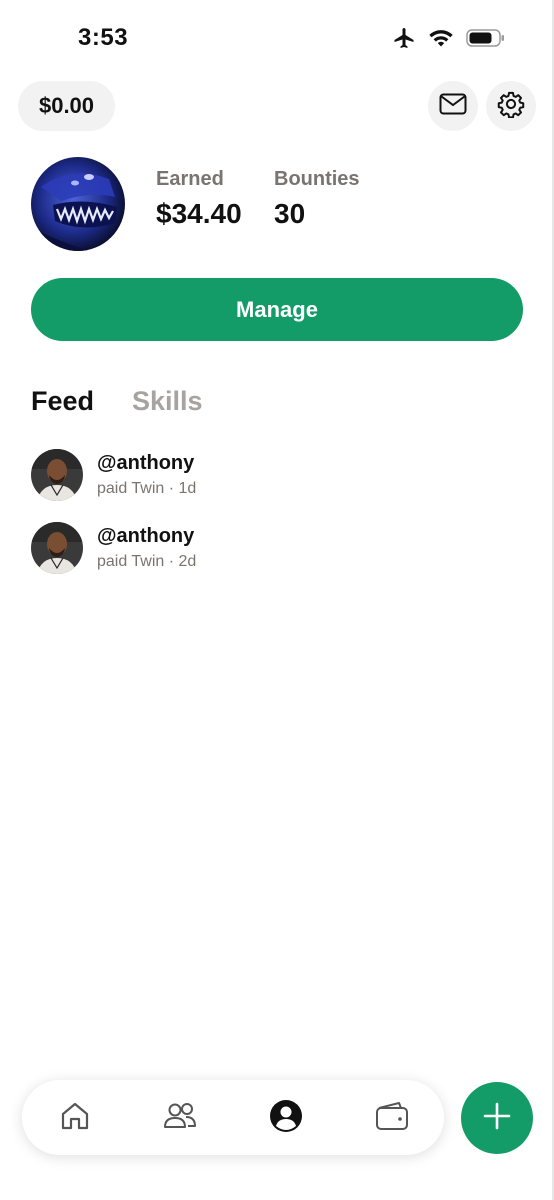 This screenshot has width=554, height=1200. I want to click on bounties-value: 30, so click(290, 213).